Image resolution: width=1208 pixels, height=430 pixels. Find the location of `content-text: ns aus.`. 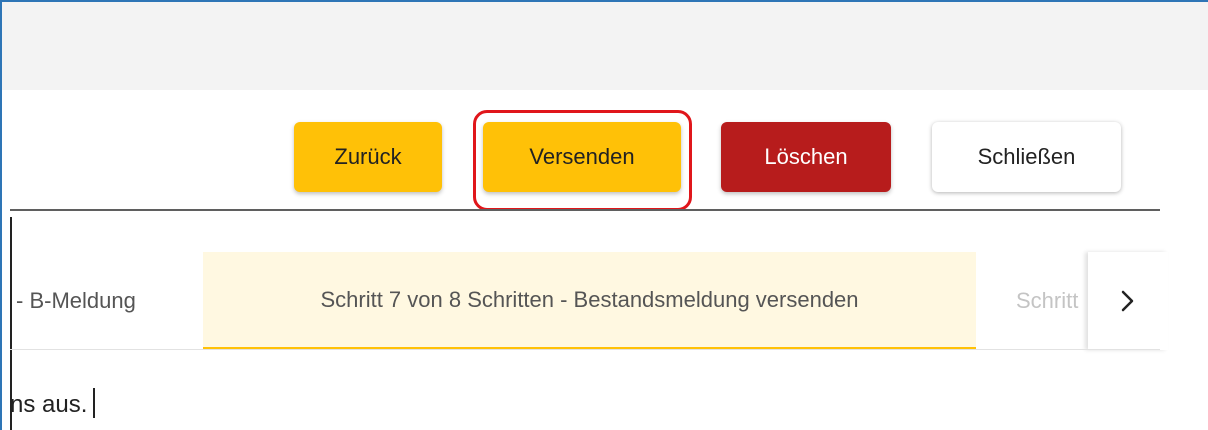

content-text: ns aus. is located at coordinates (53, 403).